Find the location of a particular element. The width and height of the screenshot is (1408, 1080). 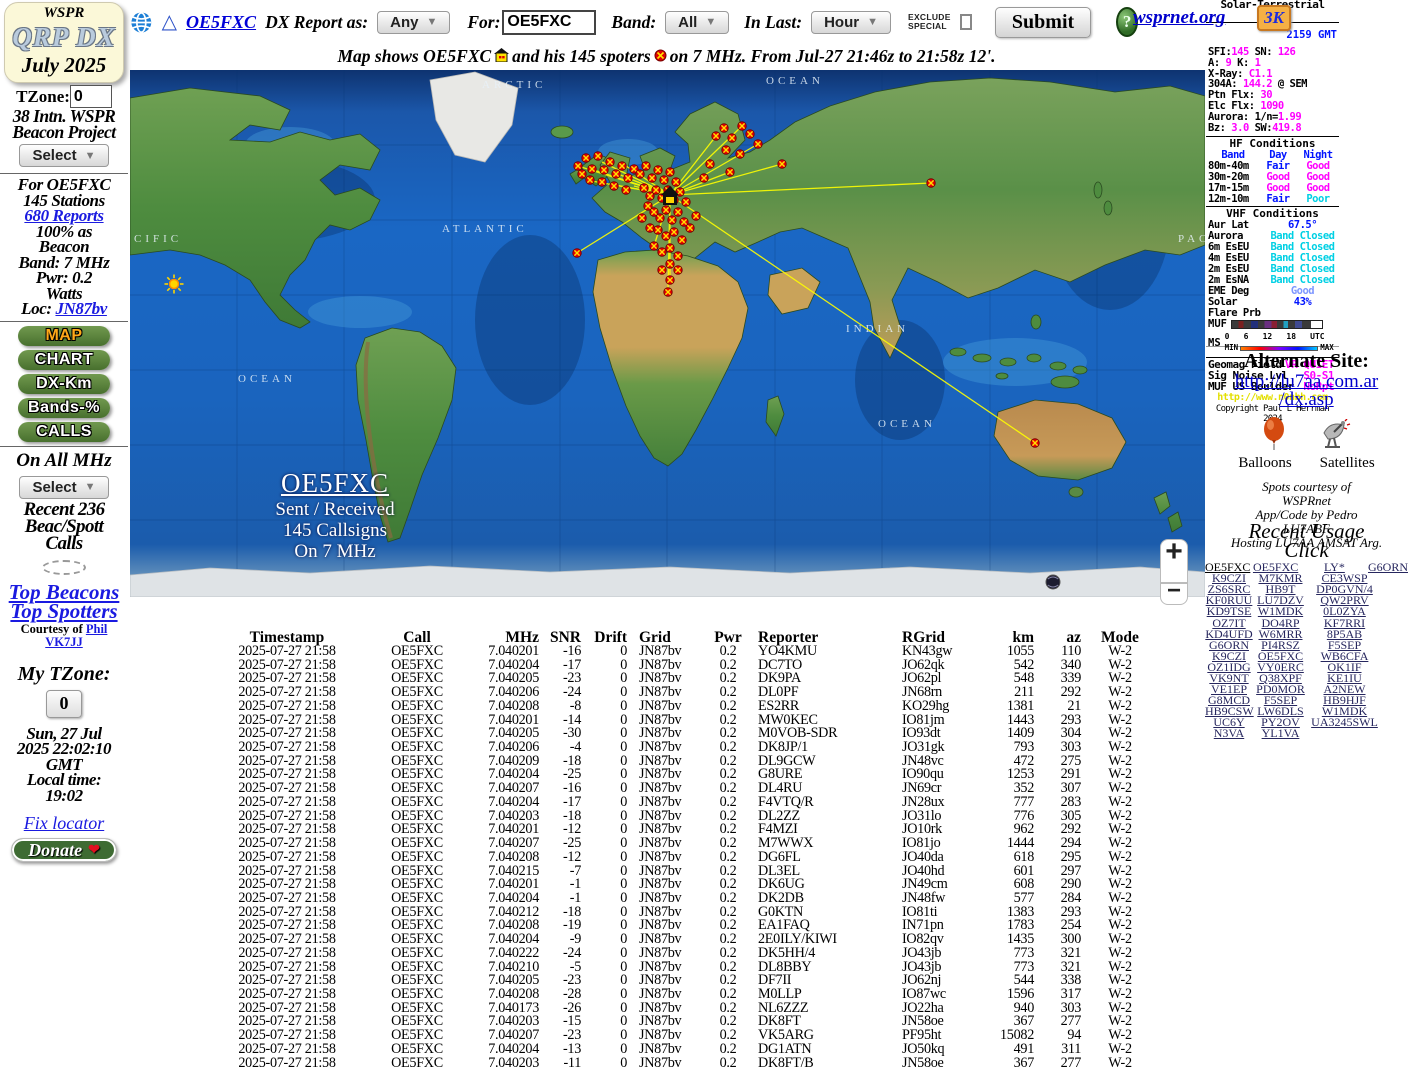

vk7jj-link: VK7JJ is located at coordinates (64, 642).